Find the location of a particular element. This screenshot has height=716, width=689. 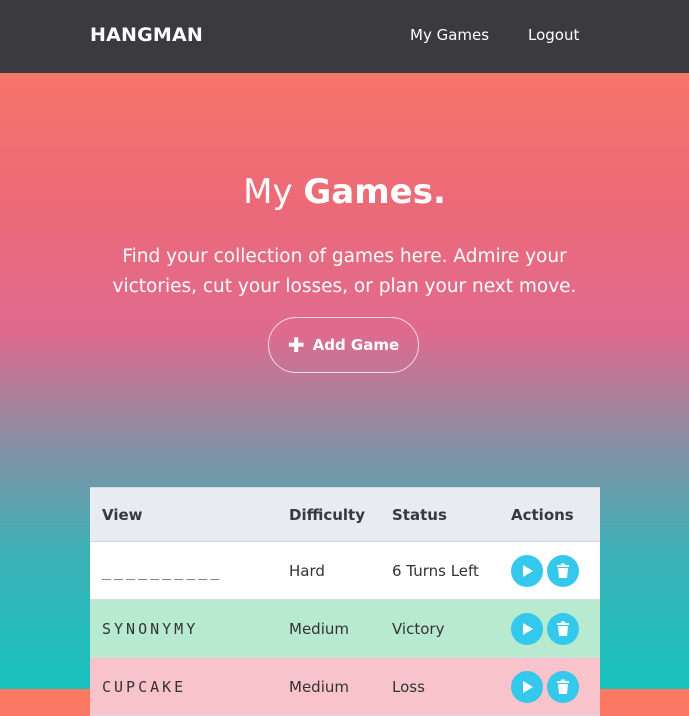

page-title-light: My is located at coordinates (268, 192).